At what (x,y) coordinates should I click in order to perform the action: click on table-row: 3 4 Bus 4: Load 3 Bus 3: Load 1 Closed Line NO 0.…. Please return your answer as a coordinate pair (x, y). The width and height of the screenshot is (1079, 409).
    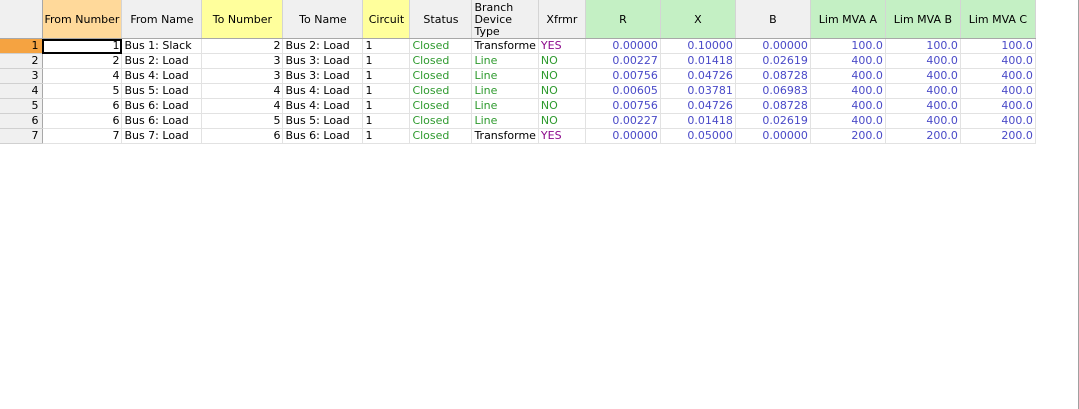
    Looking at the image, I should click on (518, 76).